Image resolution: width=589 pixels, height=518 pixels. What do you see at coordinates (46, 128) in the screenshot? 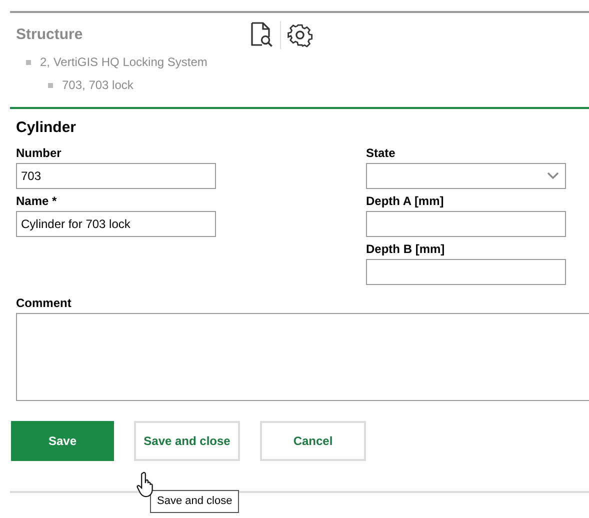
I see `form-title: Cylinder` at bounding box center [46, 128].